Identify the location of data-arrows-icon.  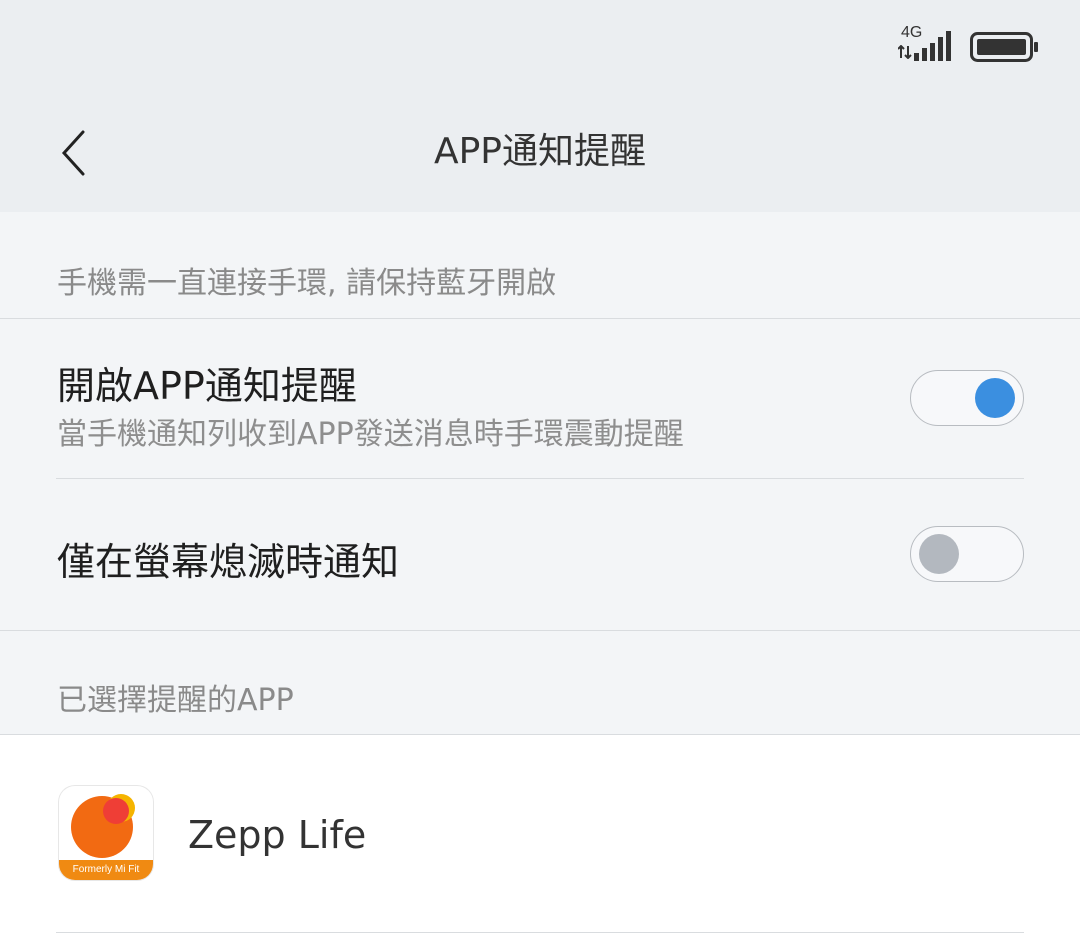
(905, 52).